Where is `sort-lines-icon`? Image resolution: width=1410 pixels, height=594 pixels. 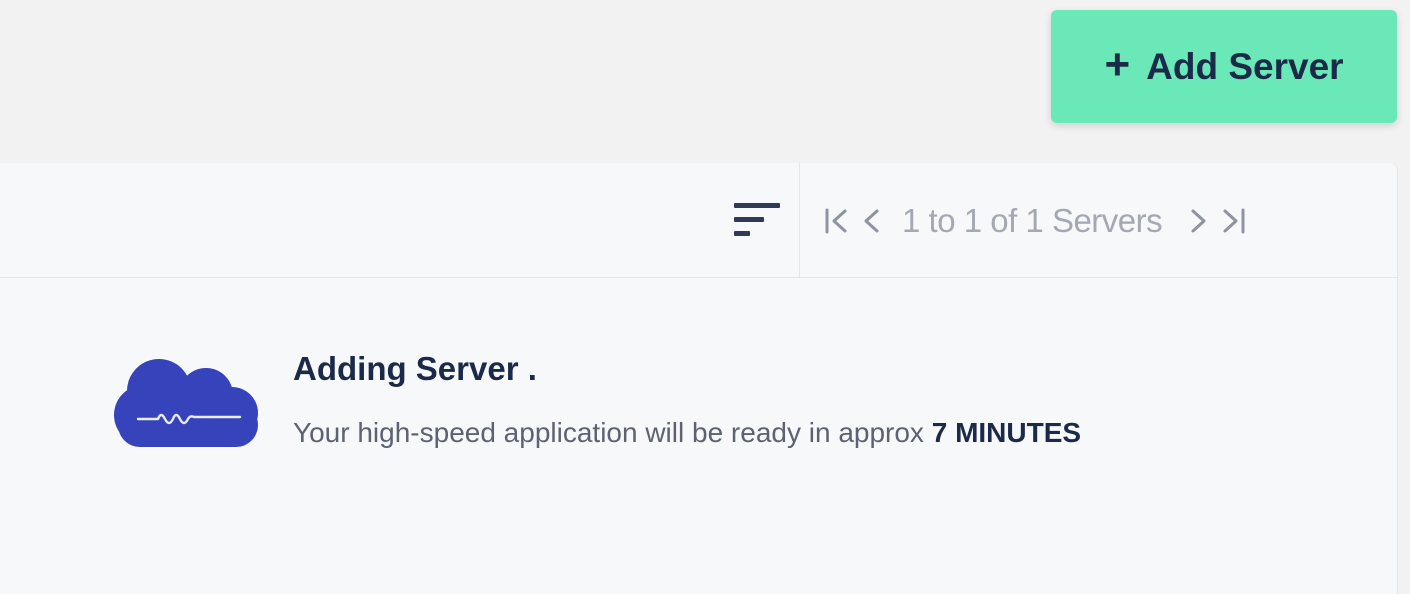
sort-lines-icon is located at coordinates (757, 219).